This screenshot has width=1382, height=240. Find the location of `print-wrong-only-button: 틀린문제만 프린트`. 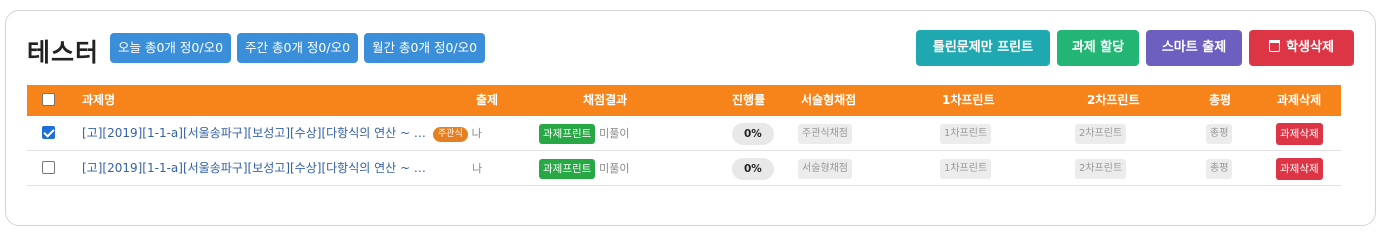

print-wrong-only-button: 틀린문제만 프린트 is located at coordinates (983, 48).